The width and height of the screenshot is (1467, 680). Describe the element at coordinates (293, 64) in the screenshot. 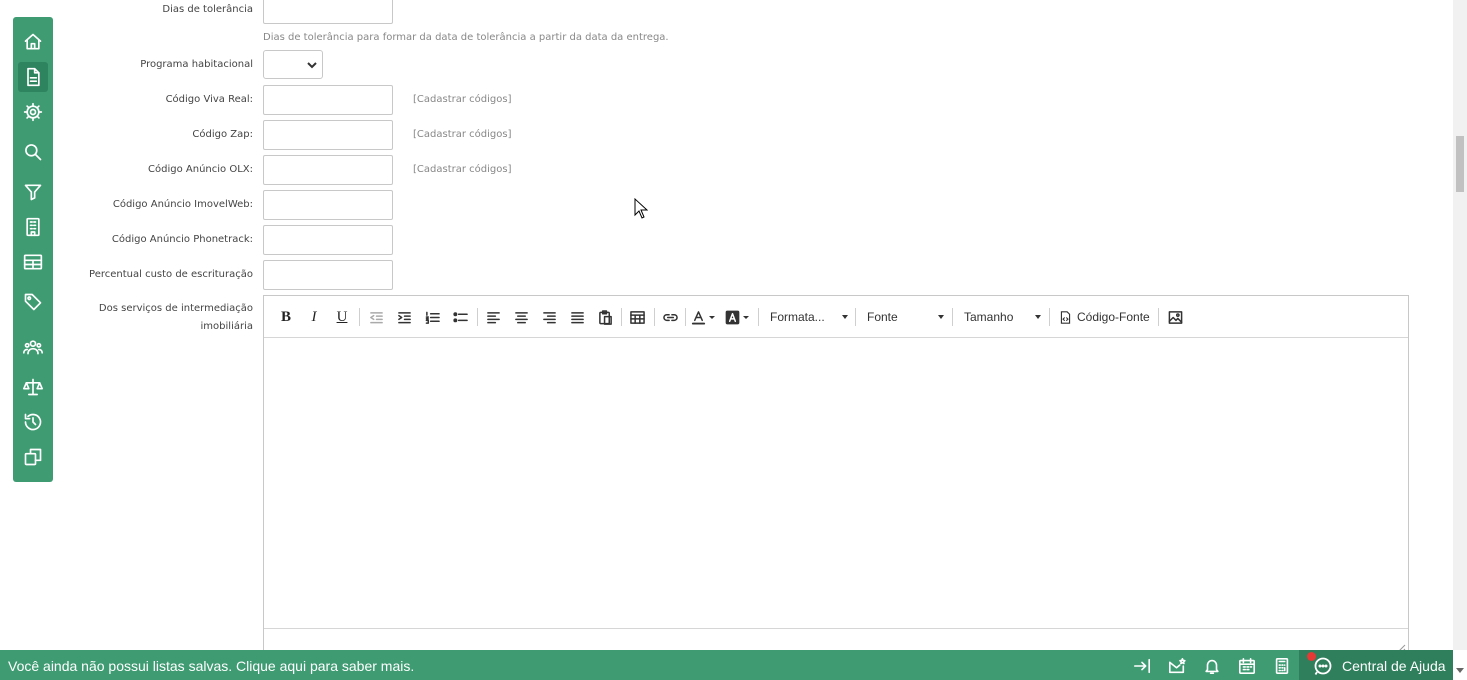

I see `housing-program-select` at that location.